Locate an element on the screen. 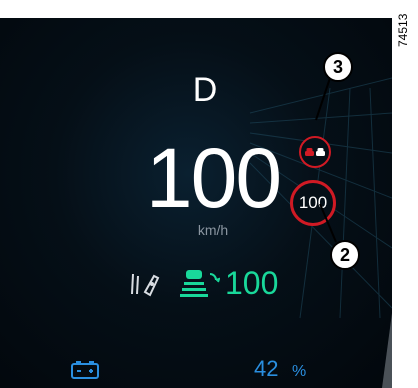  callout-speed-limit: 2 is located at coordinates (345, 255).